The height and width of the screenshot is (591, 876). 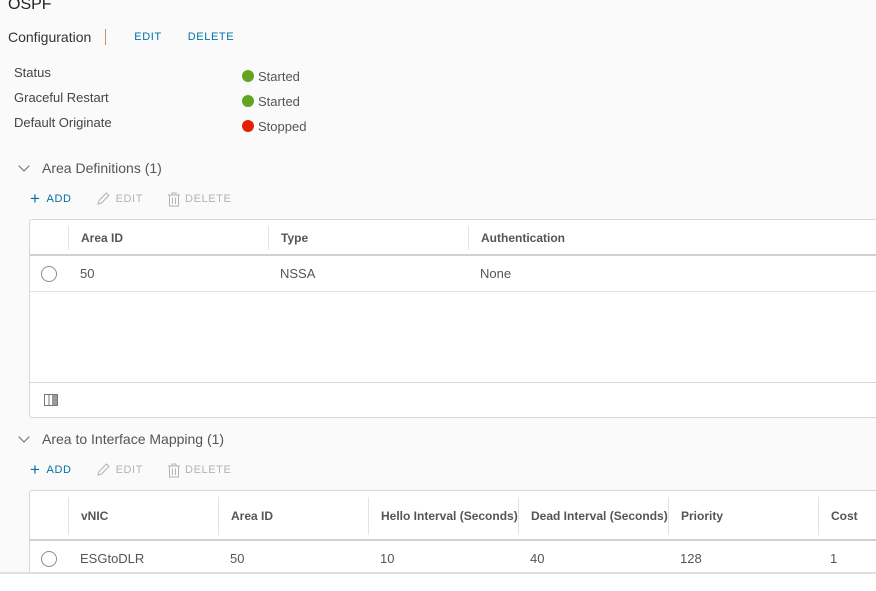 I want to click on column-header-hello-interval: Hello Interval (Seconds), so click(x=443, y=516).